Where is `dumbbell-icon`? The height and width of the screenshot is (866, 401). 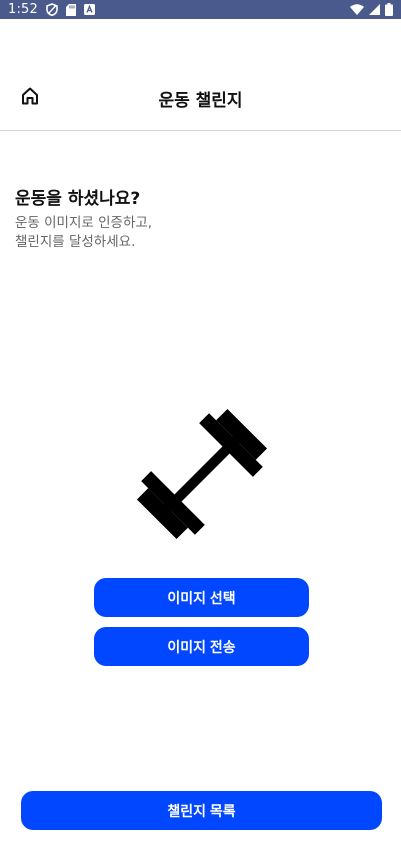
dumbbell-icon is located at coordinates (202, 474).